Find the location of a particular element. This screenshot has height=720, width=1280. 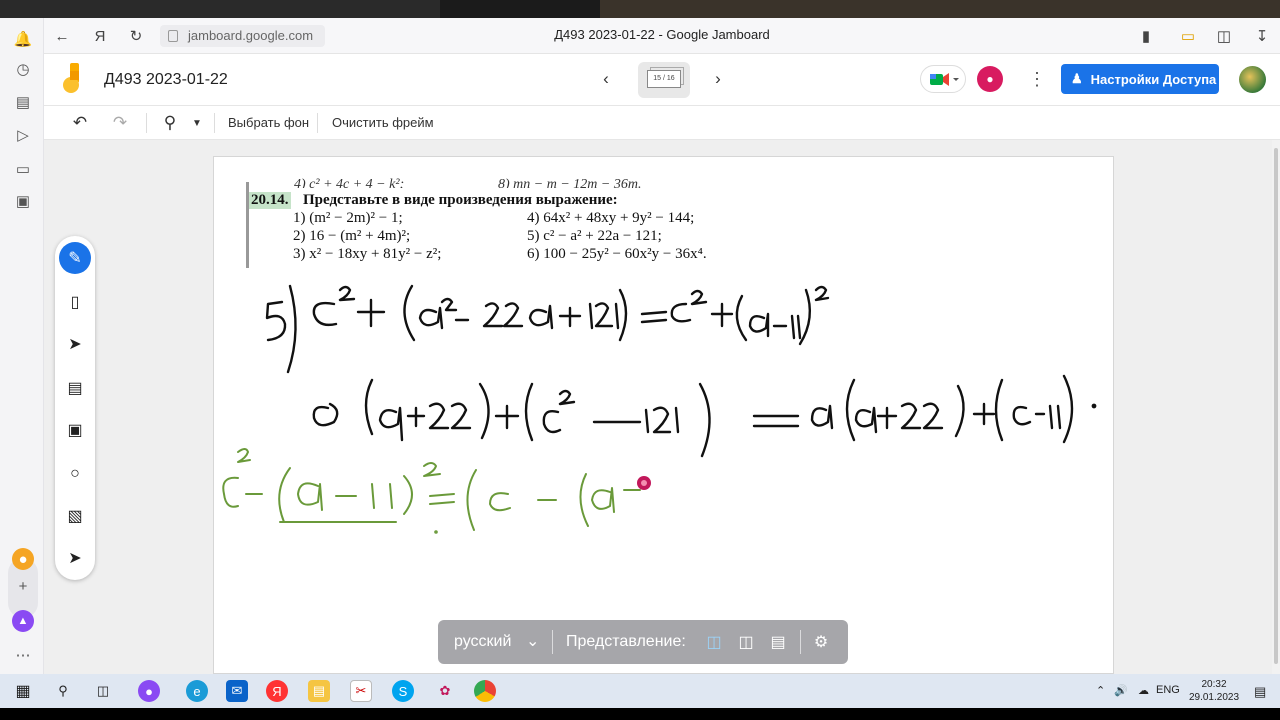

laser-tool-icon: ➤ is located at coordinates (75, 558).